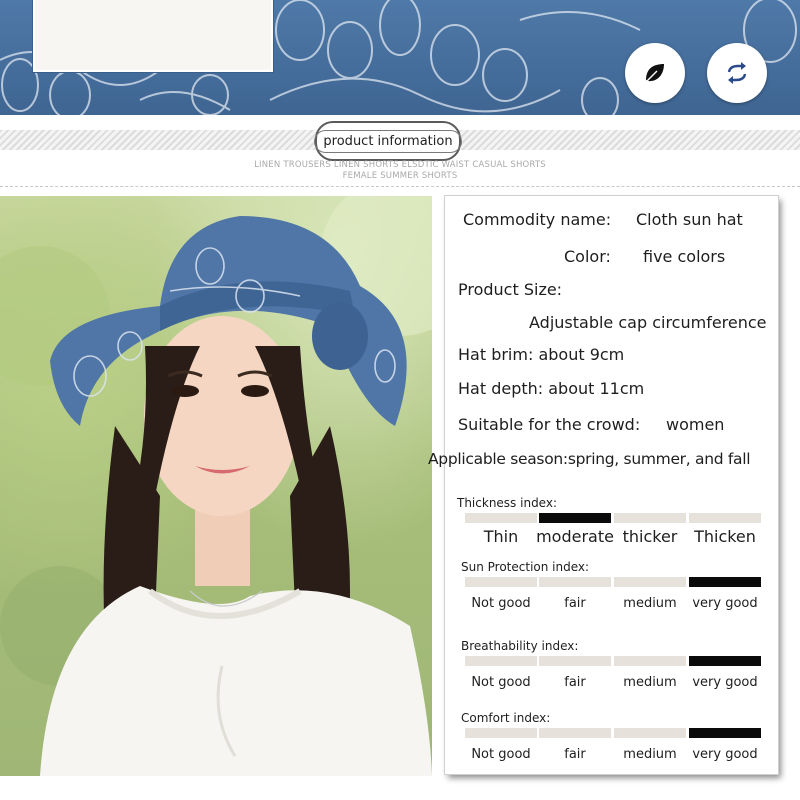 The width and height of the screenshot is (800, 800). I want to click on commodity-label: Commodity name:, so click(537, 219).